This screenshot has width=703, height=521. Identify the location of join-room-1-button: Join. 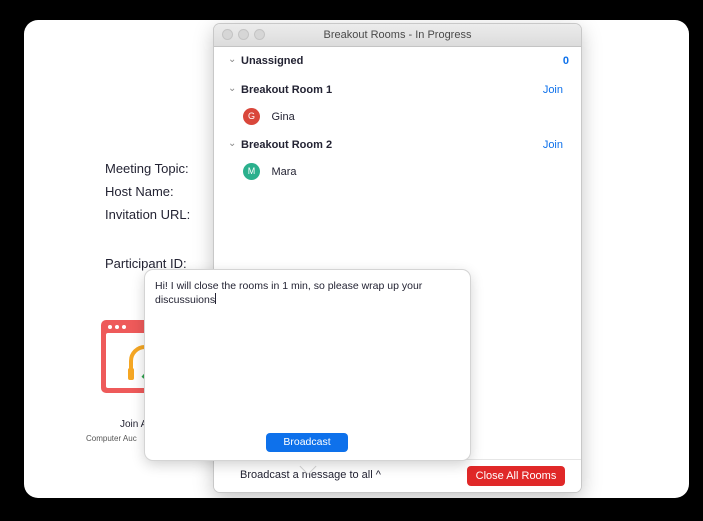
(553, 90).